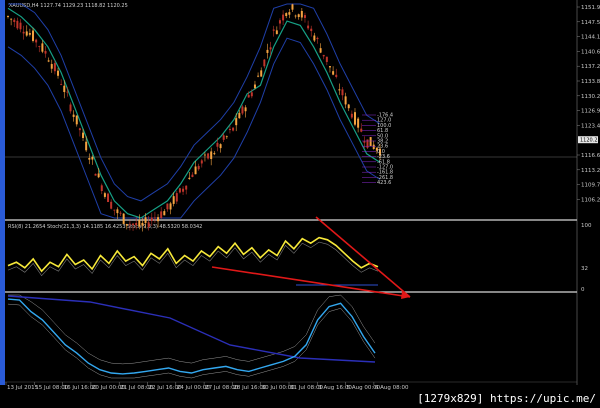 The height and width of the screenshot is (408, 600). What do you see at coordinates (590, 67) in the screenshot?
I see `price-tick-label: 1137.24` at bounding box center [590, 67].